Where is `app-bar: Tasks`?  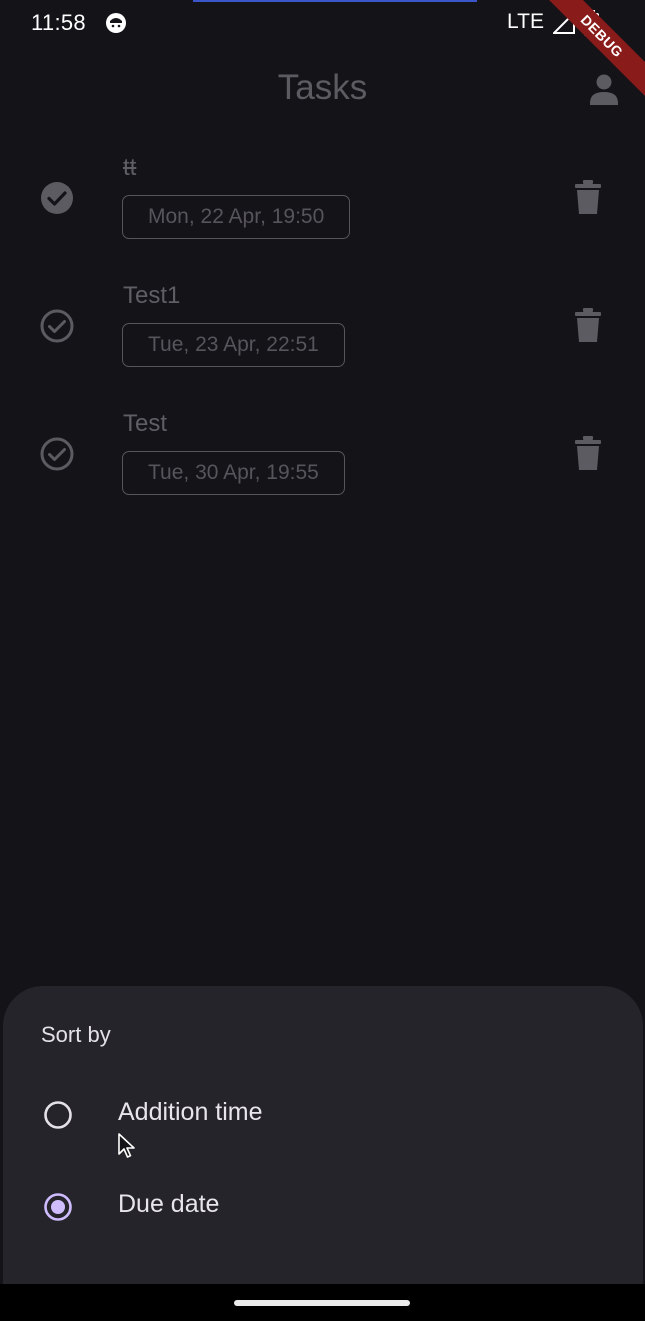 app-bar: Tasks is located at coordinates (322, 88).